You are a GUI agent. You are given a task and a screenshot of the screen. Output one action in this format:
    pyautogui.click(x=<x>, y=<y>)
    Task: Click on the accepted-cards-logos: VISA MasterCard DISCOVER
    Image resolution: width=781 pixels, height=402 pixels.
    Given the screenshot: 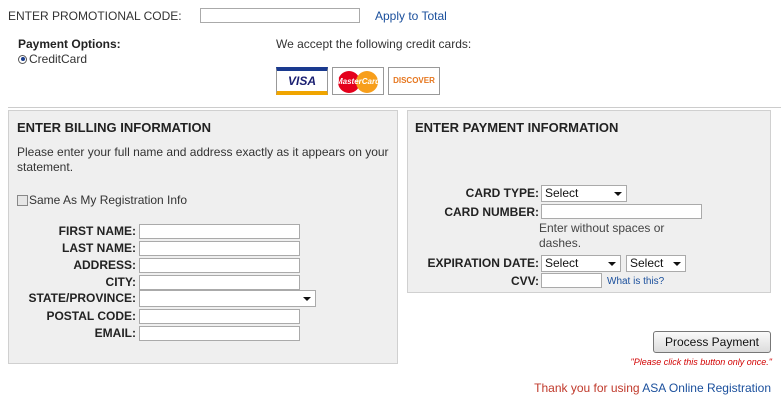 What is the action you would take?
    pyautogui.click(x=358, y=81)
    